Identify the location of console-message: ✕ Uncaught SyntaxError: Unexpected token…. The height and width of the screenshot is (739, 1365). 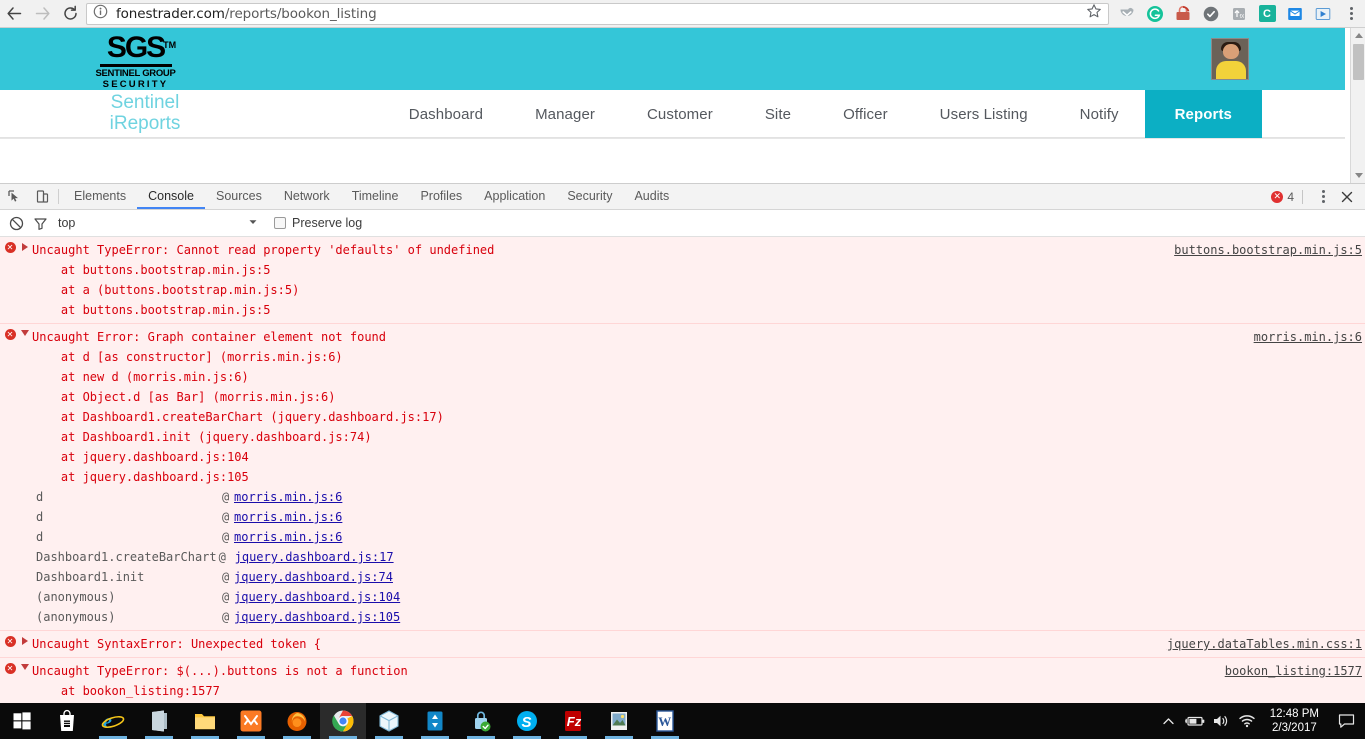
(682, 644).